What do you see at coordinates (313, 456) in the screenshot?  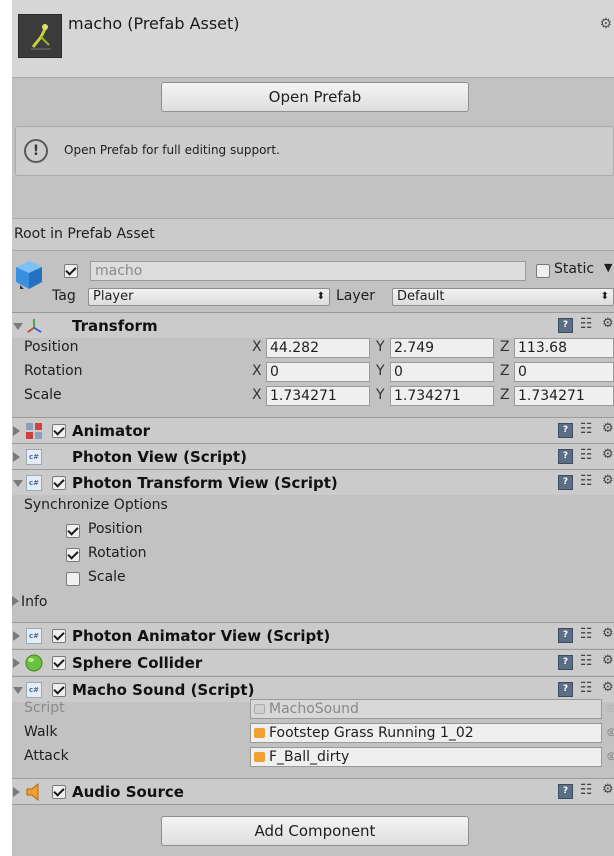 I see `photon-view-header: c# Photon View (Script) ? ☷ ⚙` at bounding box center [313, 456].